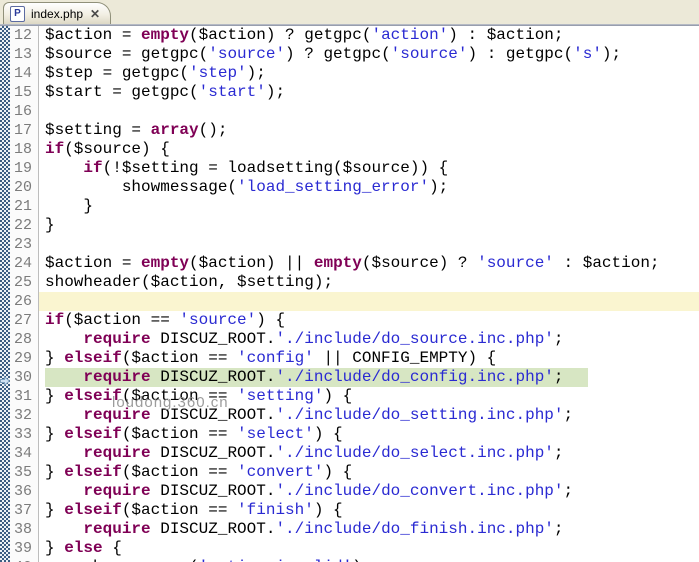  I want to click on code-line: 35 } elseif($action == 'convert') {, so click(354, 472).